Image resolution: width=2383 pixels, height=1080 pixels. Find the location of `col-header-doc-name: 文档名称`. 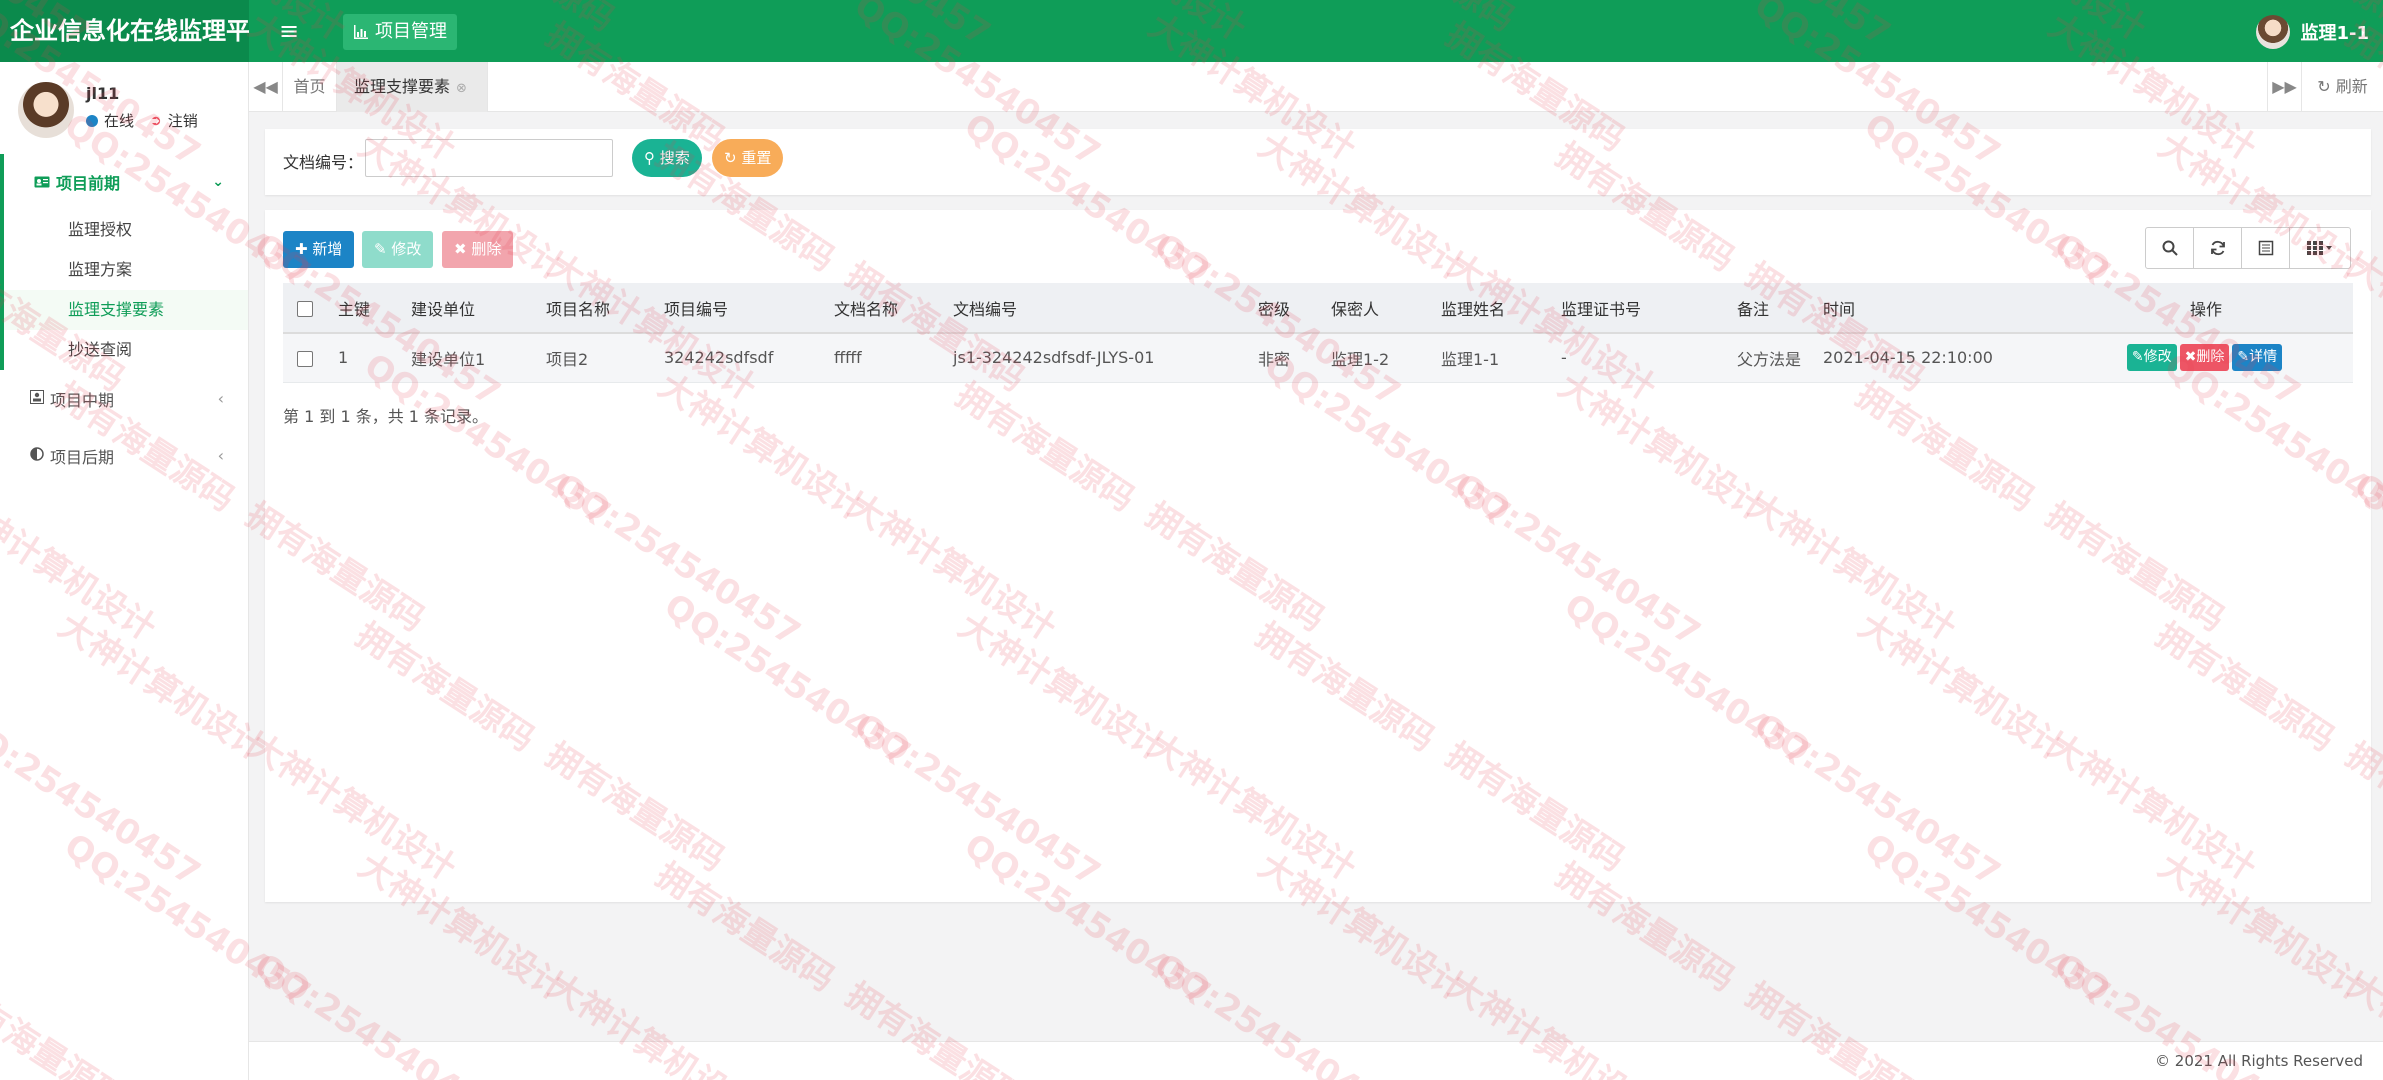

col-header-doc-name: 文档名称 is located at coordinates (893, 308).